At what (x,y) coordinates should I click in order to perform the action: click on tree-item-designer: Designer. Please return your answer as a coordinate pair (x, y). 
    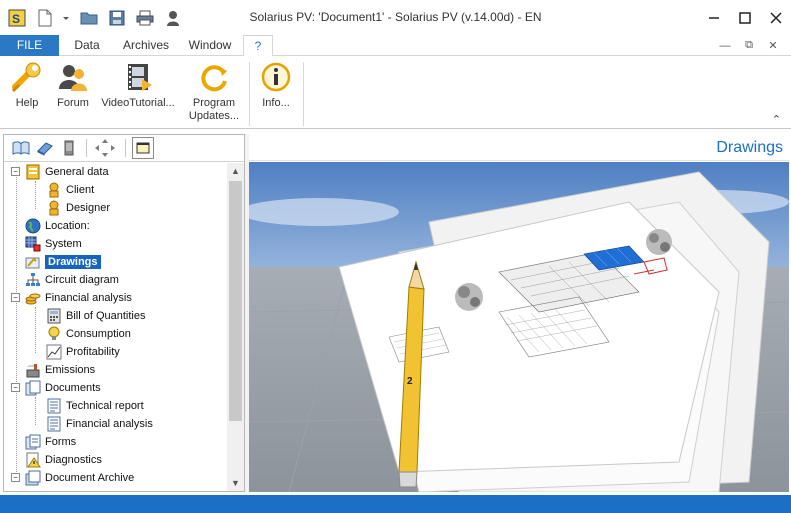
    Looking at the image, I should click on (78, 208).